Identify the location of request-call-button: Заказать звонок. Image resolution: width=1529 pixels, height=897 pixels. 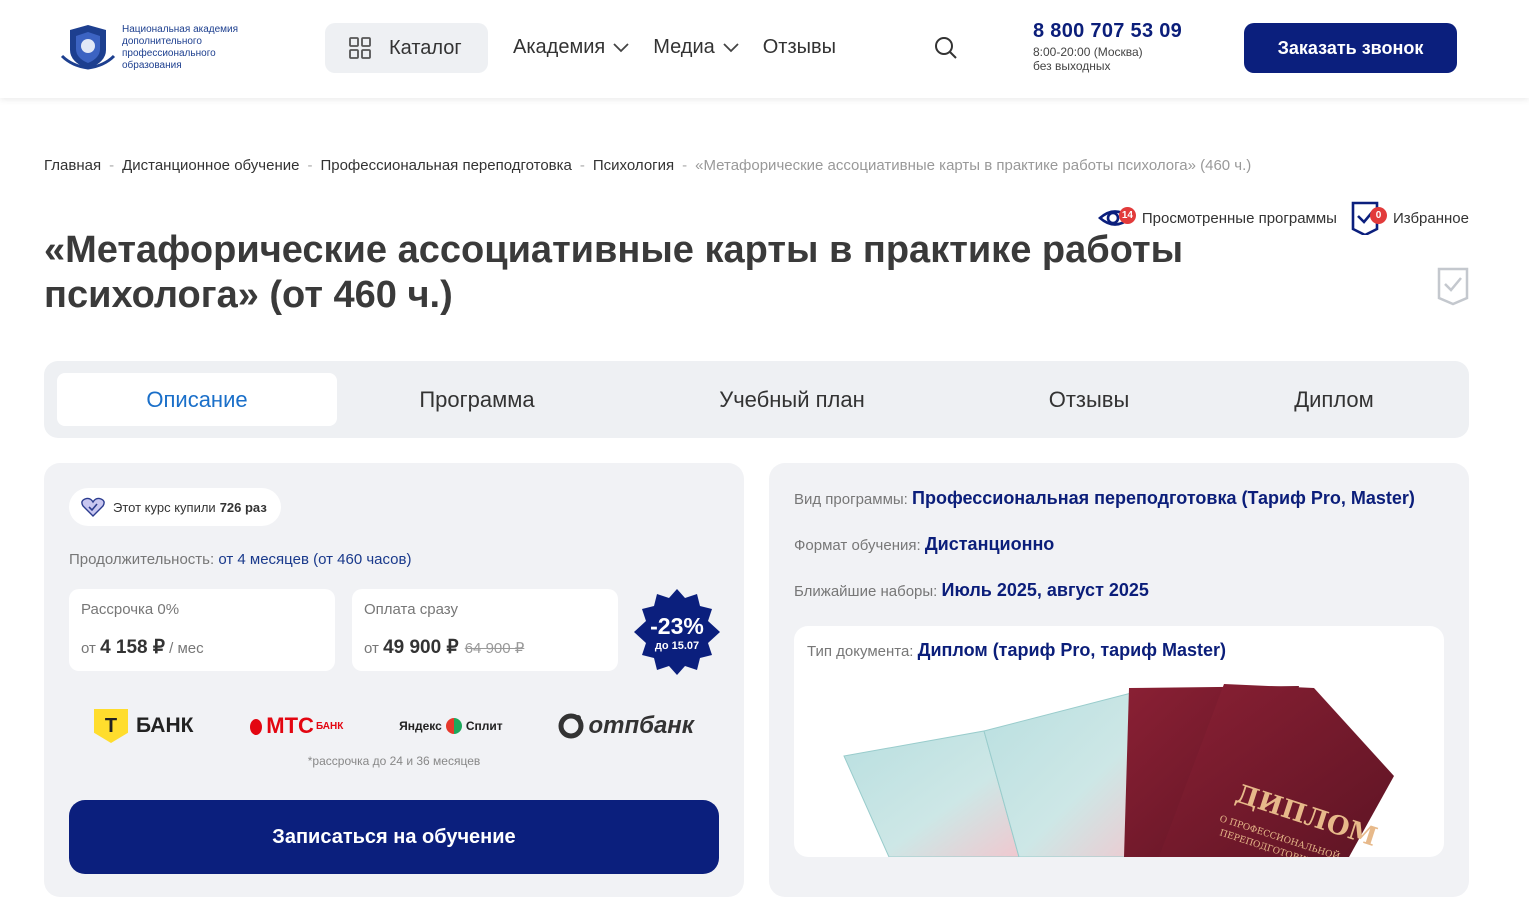
(1350, 48).